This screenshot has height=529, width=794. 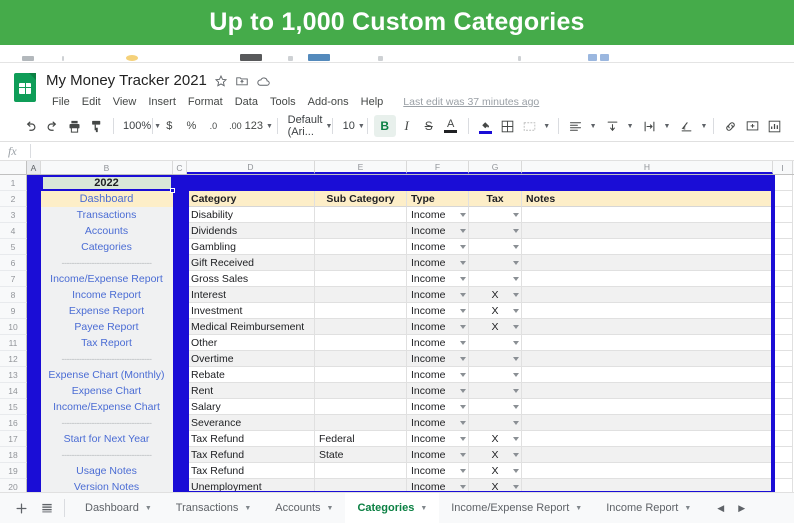 What do you see at coordinates (34, 485) in the screenshot?
I see `cell-a20` at bounding box center [34, 485].